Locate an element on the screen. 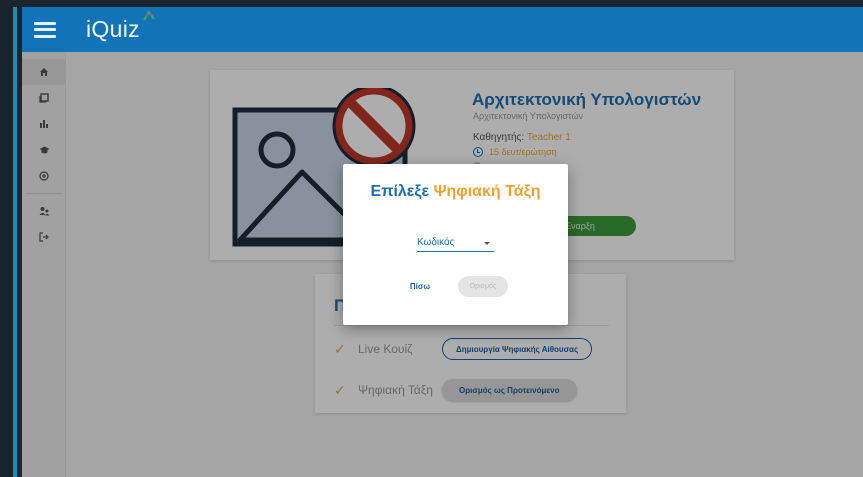 The image size is (863, 477). dialog-title-part2: Ψηφιακή Τάξη is located at coordinates (487, 191).